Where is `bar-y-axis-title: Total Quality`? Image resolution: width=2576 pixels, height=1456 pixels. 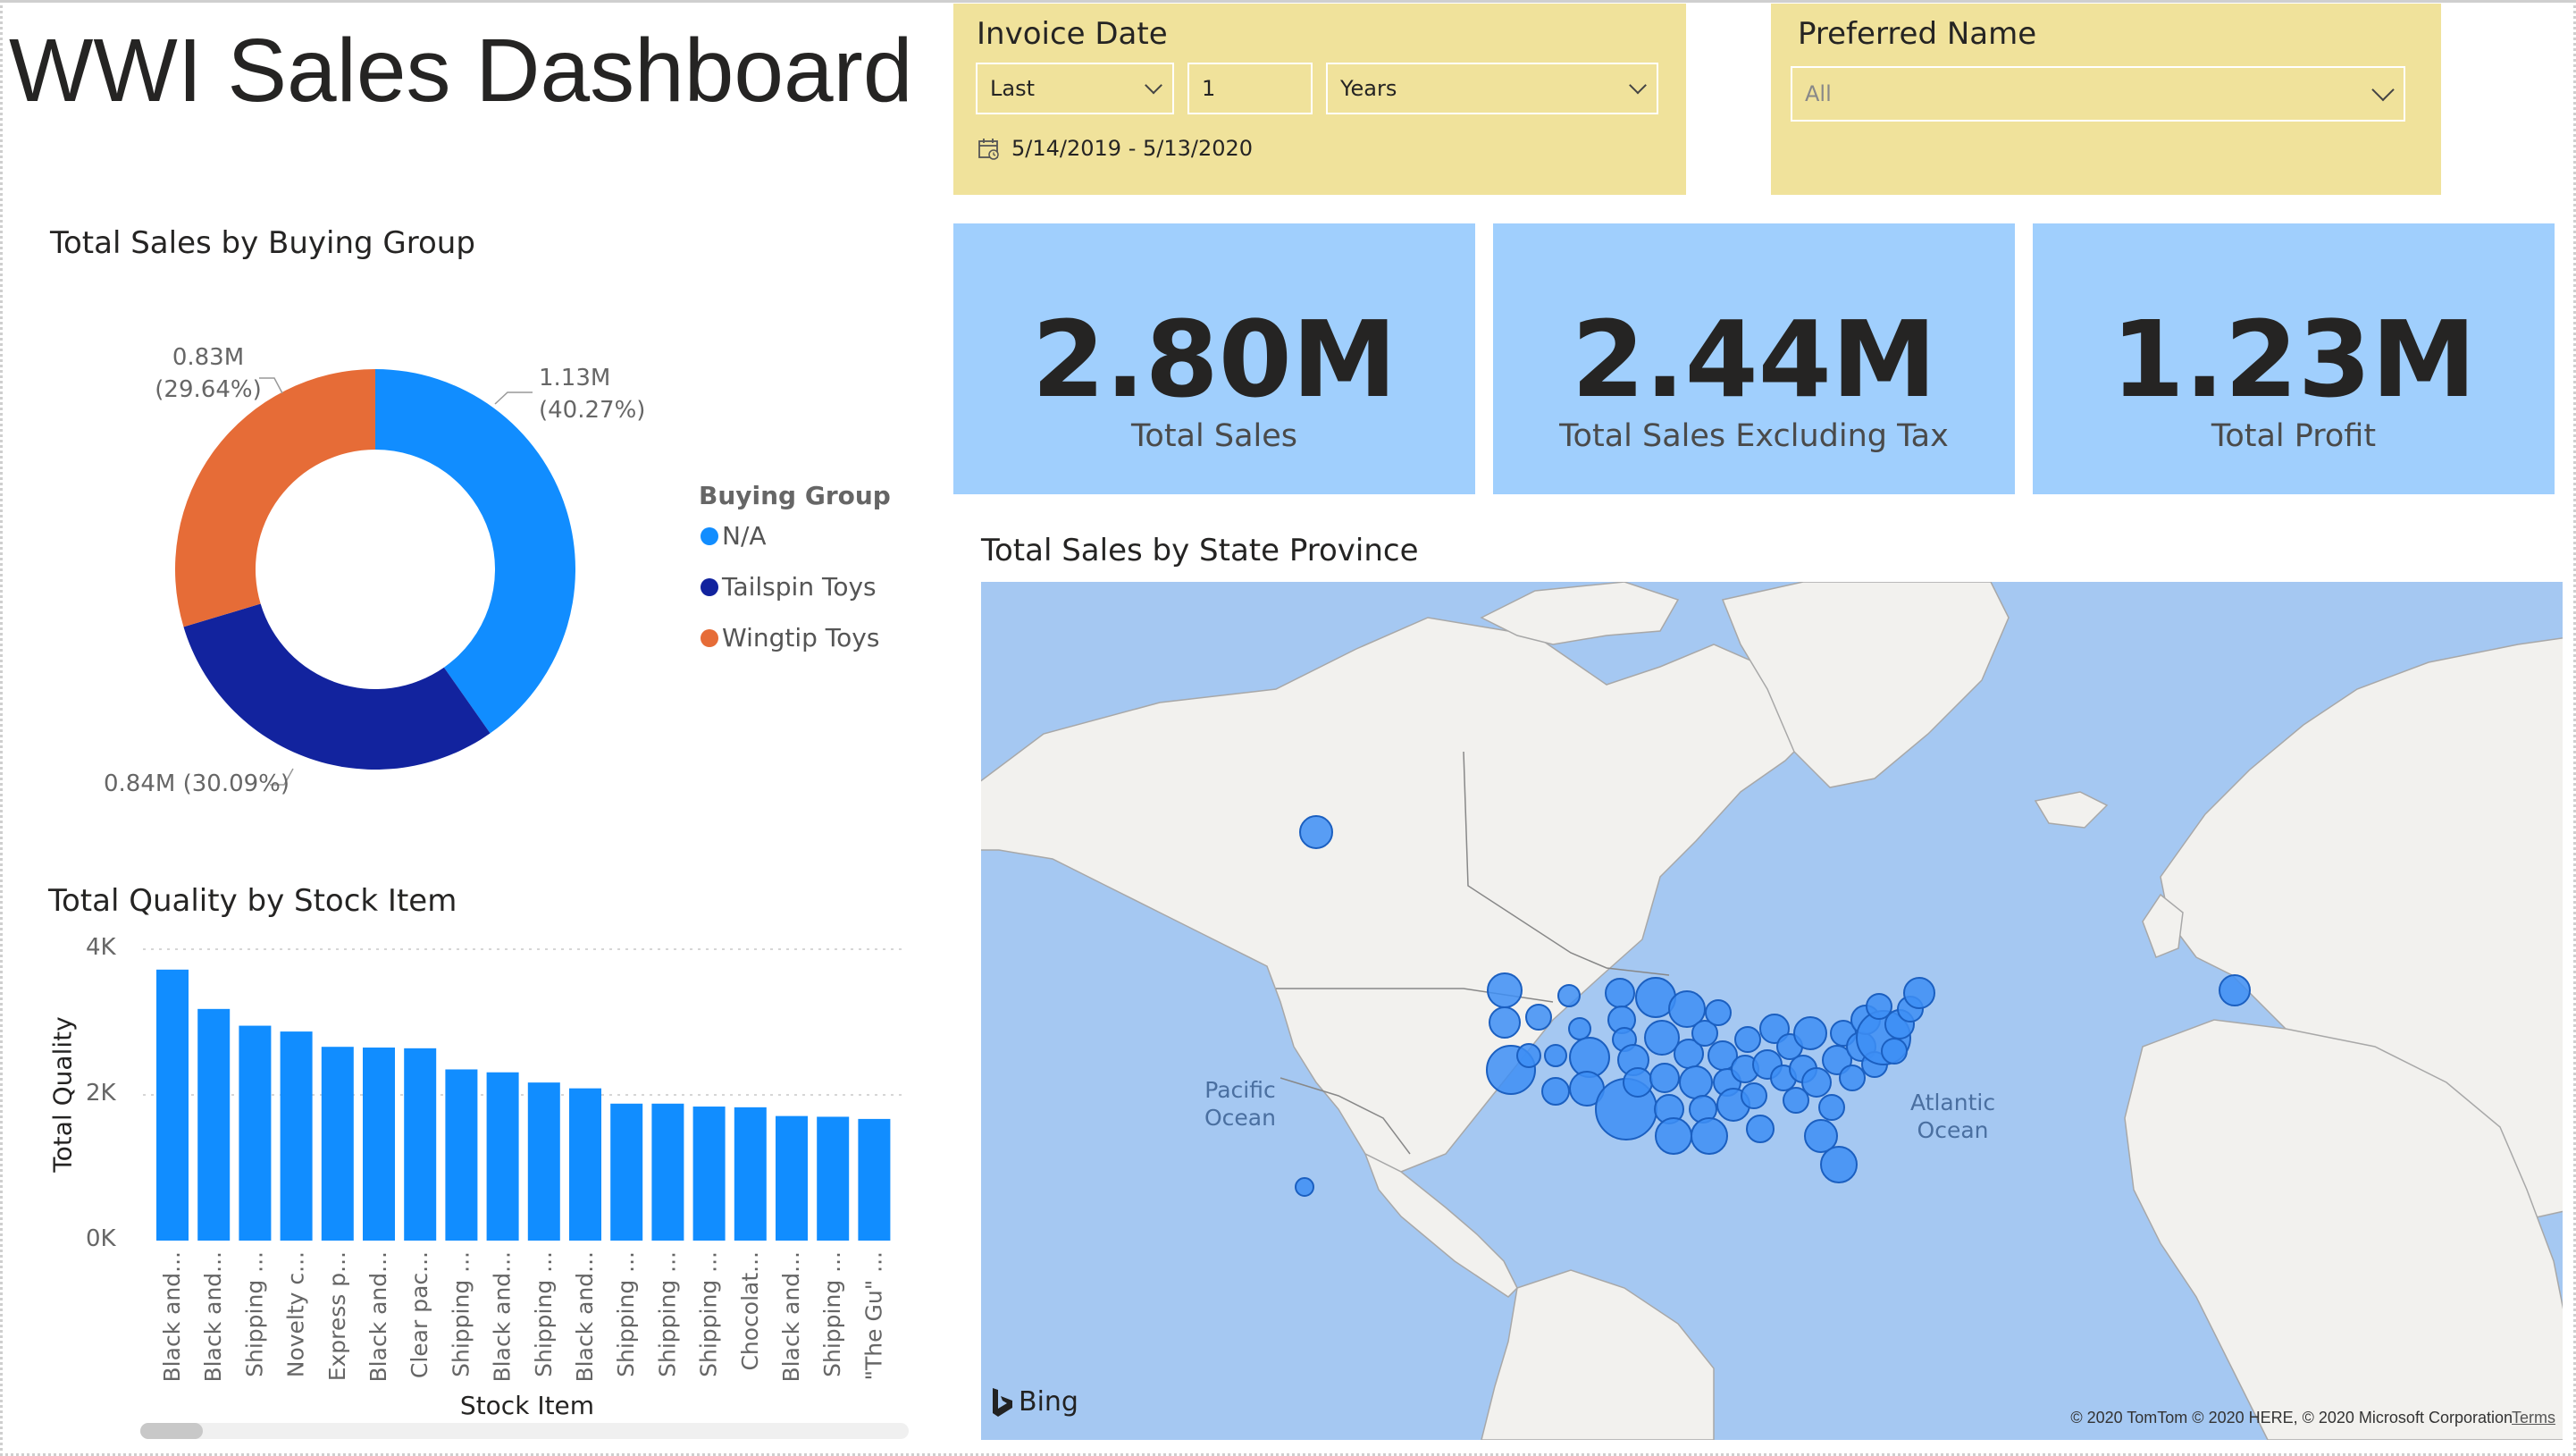 bar-y-axis-title: Total Quality is located at coordinates (63, 1094).